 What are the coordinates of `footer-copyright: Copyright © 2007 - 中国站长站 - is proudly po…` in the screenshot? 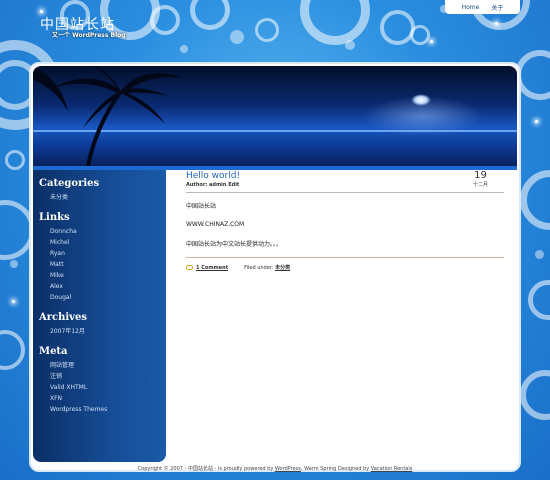 It's located at (206, 469).